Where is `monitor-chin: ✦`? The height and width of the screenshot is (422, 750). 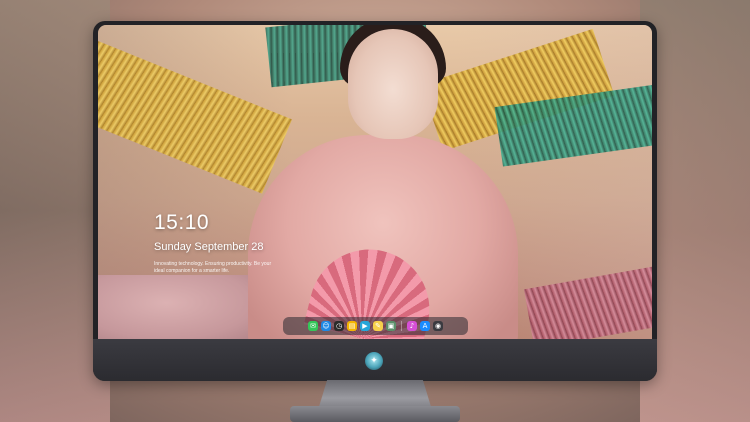 monitor-chin: ✦ is located at coordinates (375, 360).